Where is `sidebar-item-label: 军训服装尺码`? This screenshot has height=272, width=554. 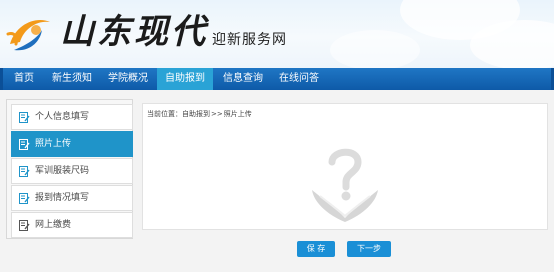 sidebar-item-label: 军训服装尺码 is located at coordinates (62, 171).